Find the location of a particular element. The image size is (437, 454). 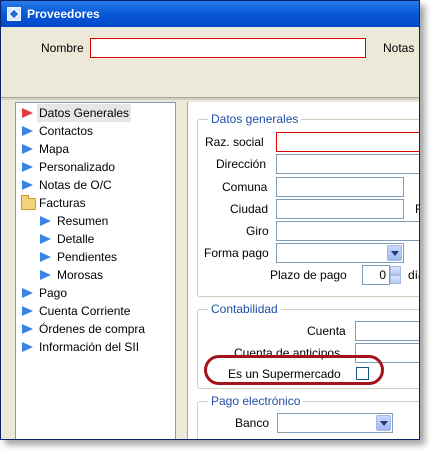

pago-electronico-title: Pago electrónico is located at coordinates (256, 401).